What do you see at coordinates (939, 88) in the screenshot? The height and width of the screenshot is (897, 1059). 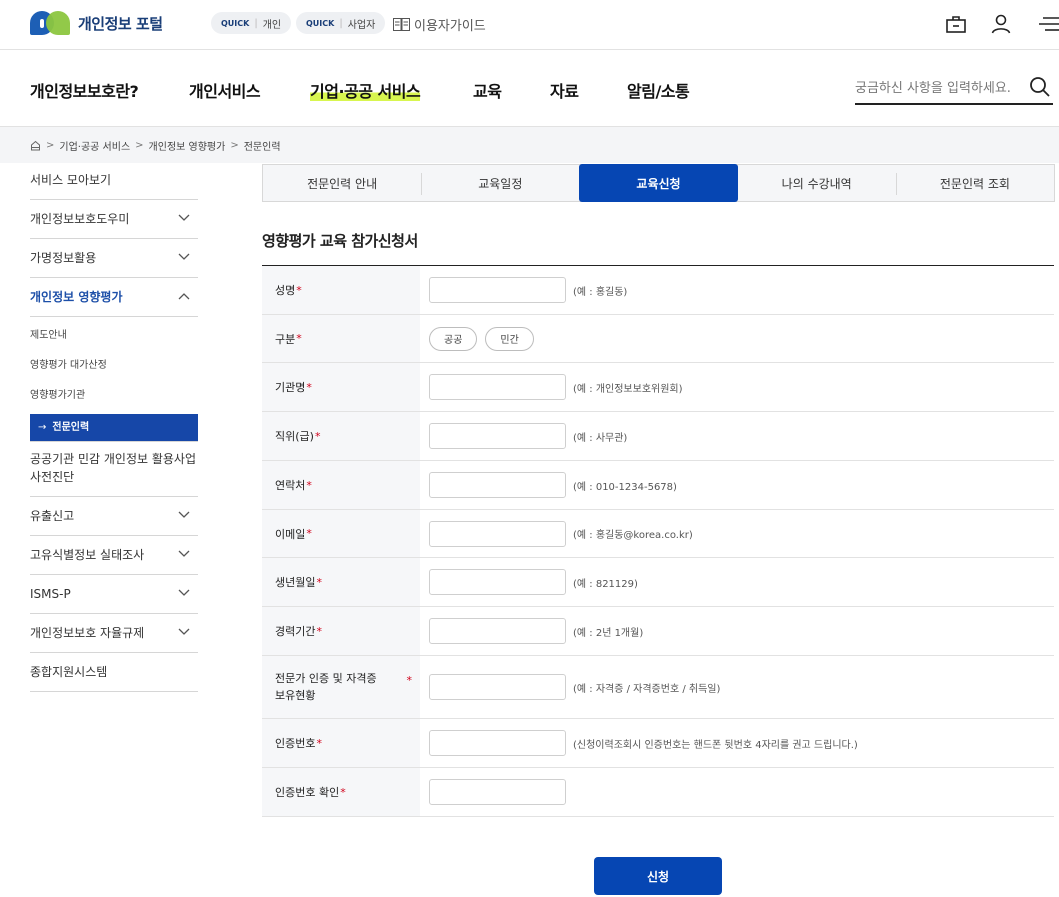 I see `search-input` at bounding box center [939, 88].